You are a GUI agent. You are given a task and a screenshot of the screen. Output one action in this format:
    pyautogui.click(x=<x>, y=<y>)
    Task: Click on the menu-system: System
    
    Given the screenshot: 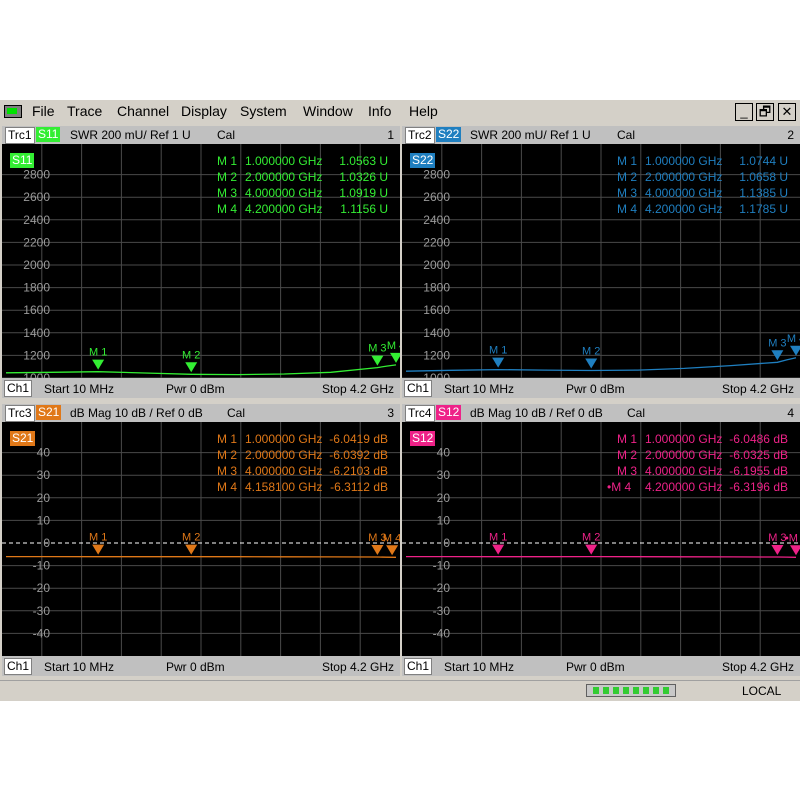 What is the action you would take?
    pyautogui.click(x=263, y=111)
    